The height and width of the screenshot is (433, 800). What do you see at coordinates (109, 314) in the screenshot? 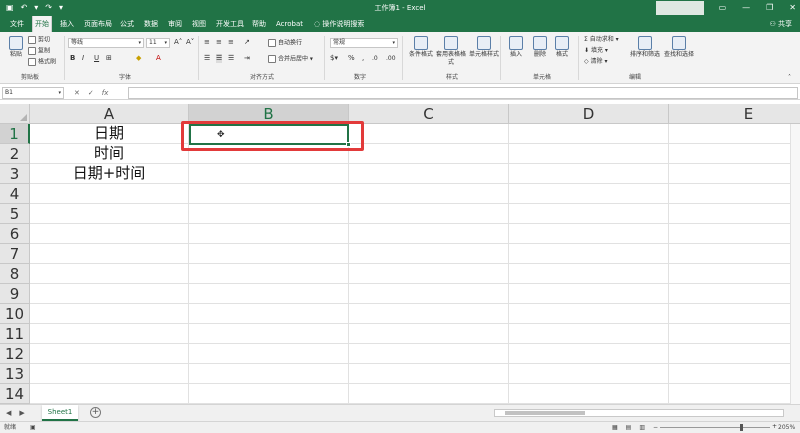
I see `cell-a10` at bounding box center [109, 314].